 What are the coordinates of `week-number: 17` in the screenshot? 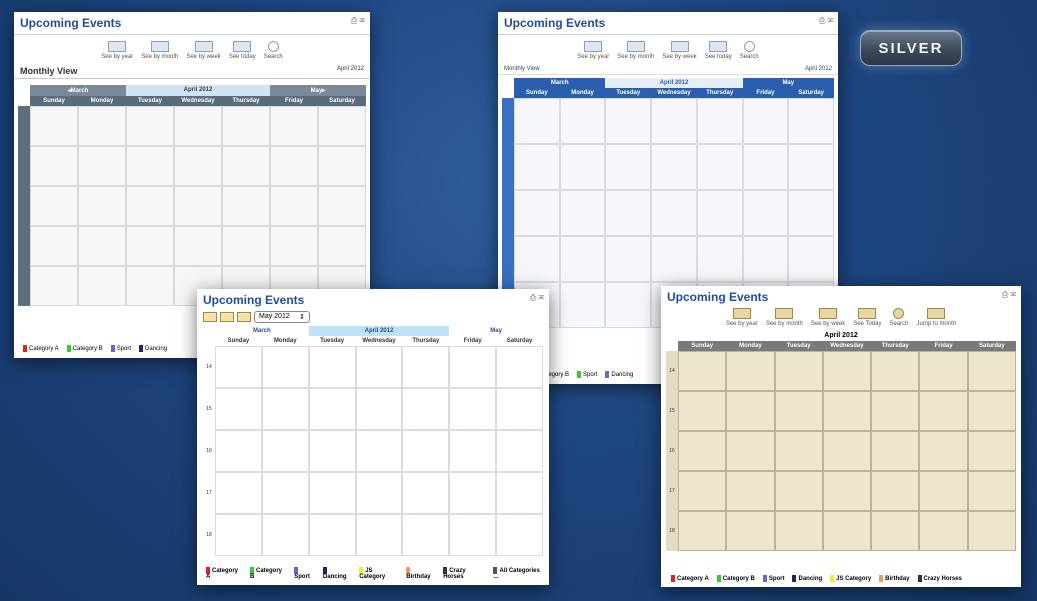 It's located at (209, 493).